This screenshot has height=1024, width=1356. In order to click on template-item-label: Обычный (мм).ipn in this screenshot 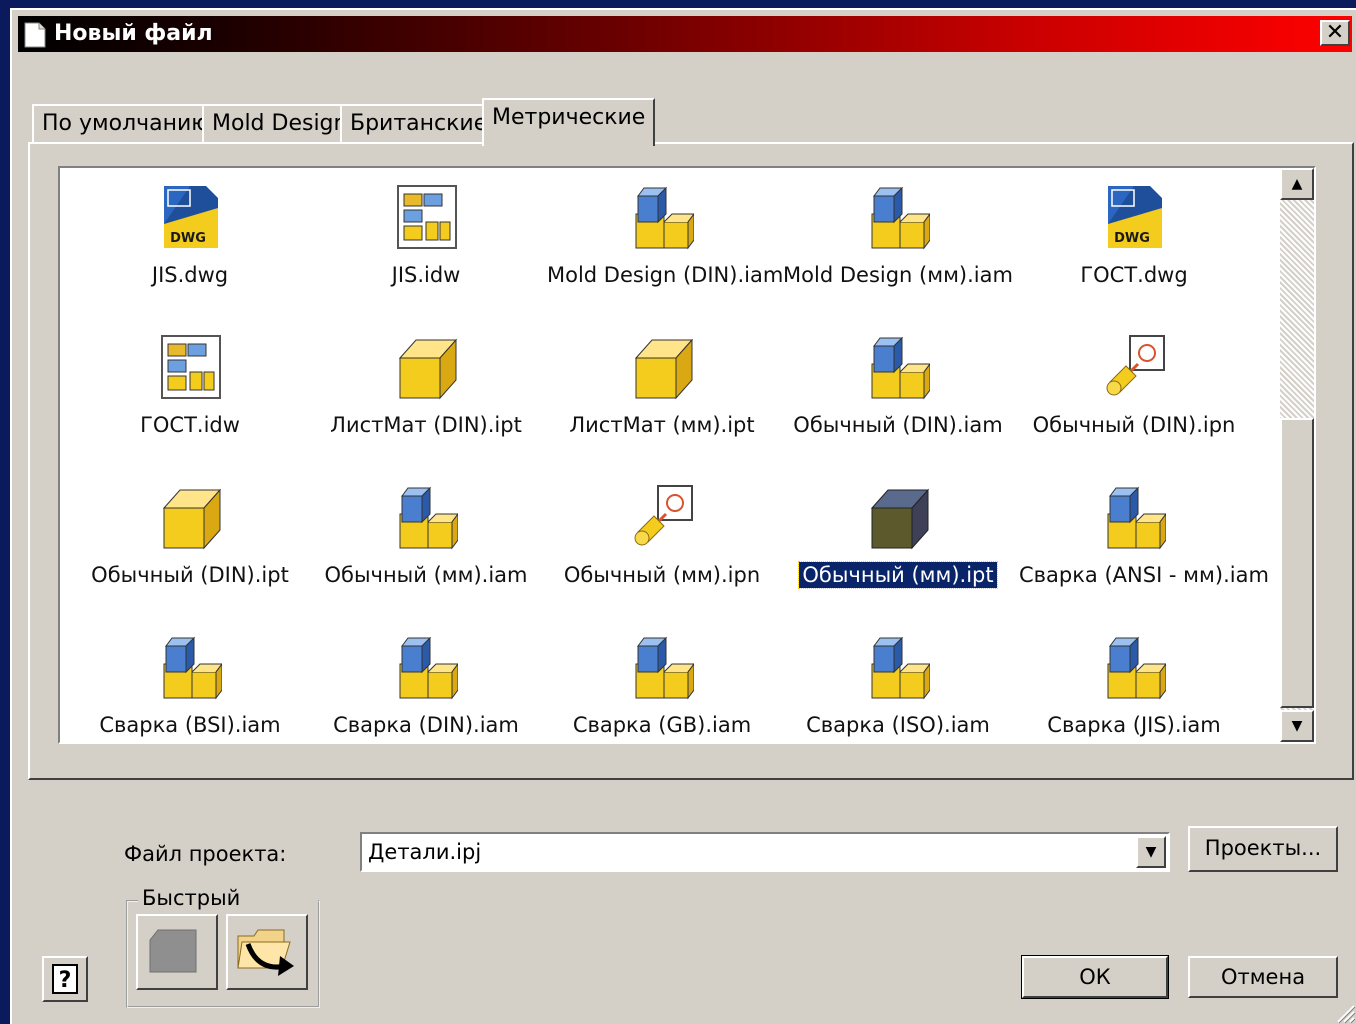, I will do `click(662, 575)`.